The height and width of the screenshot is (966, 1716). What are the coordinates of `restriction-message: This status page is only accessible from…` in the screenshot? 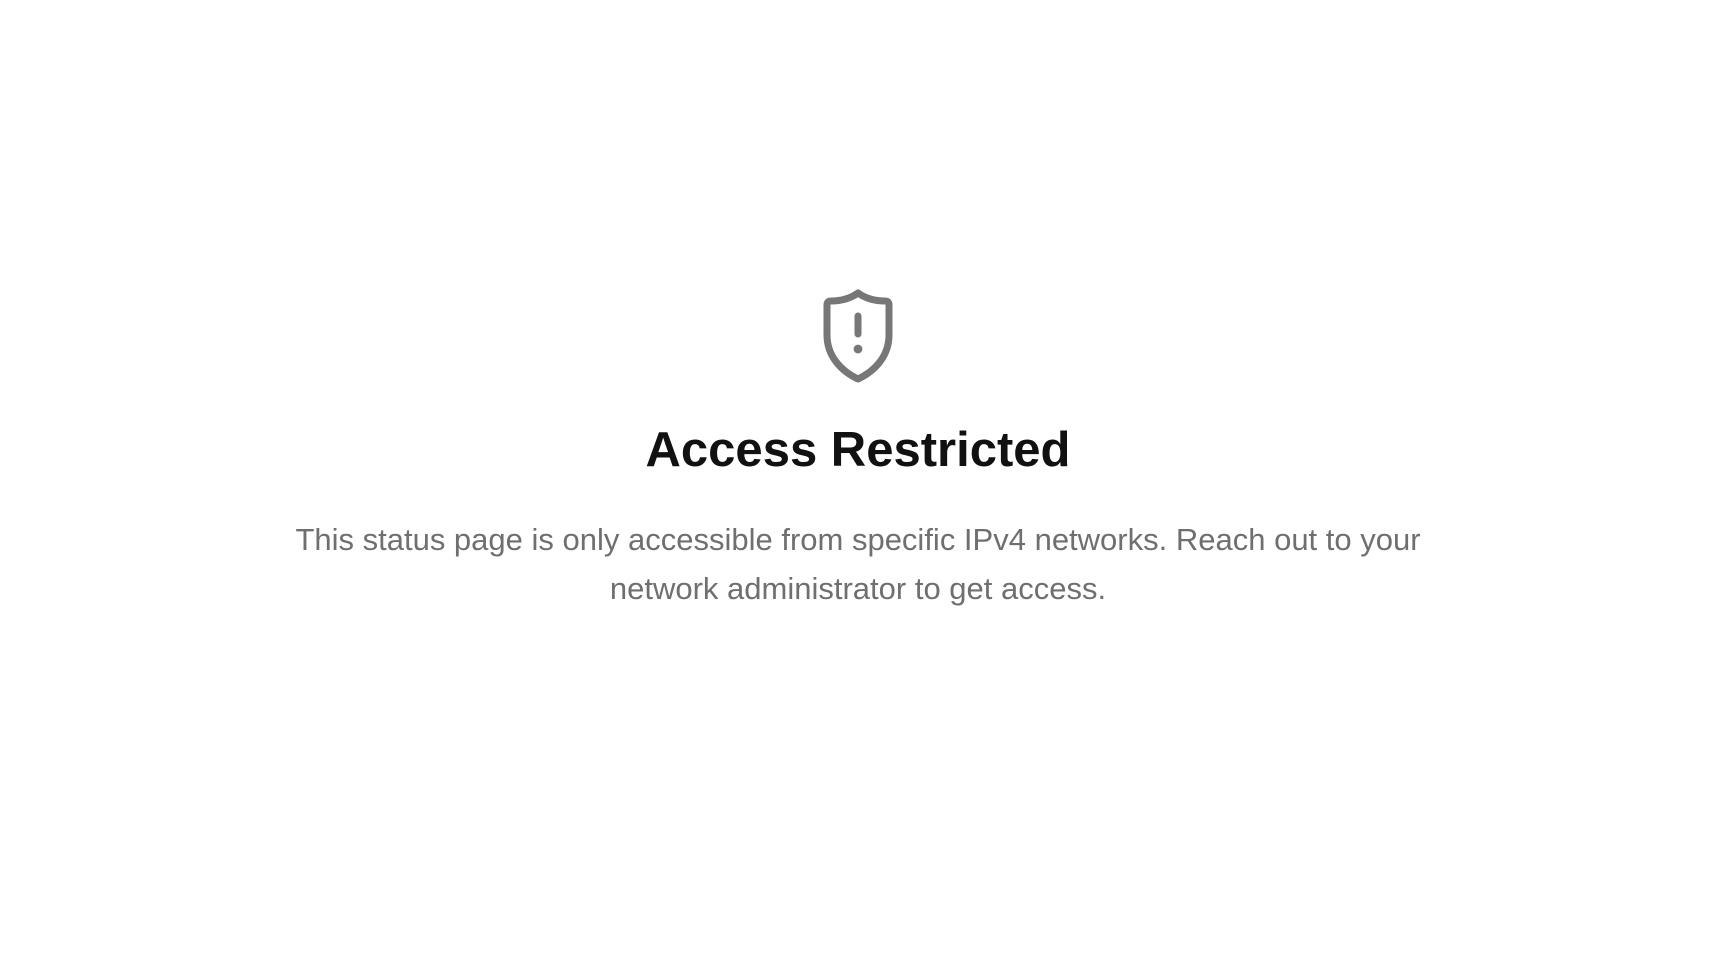 It's located at (858, 564).